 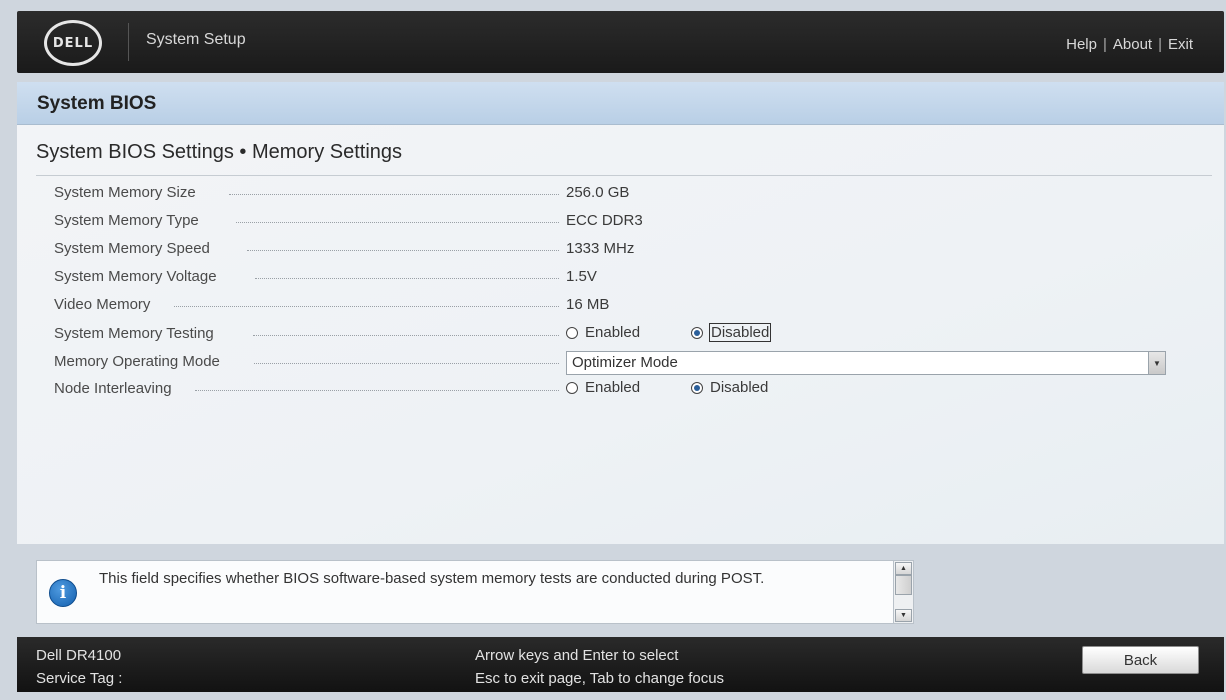 I want to click on back-button: Back, so click(x=1140, y=660).